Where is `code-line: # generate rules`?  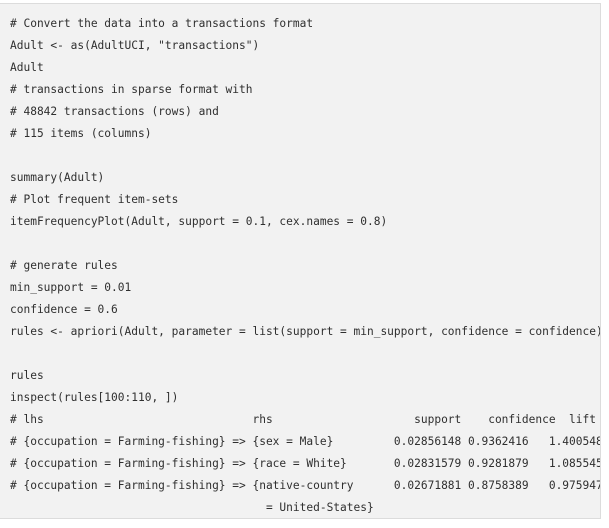 code-line: # generate rules is located at coordinates (64, 265).